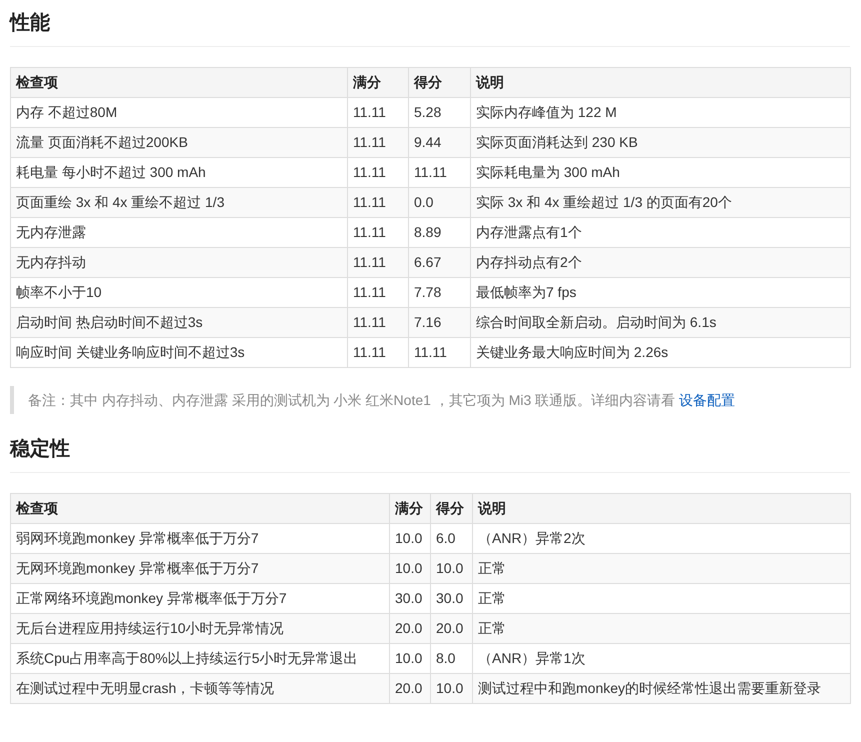 The height and width of the screenshot is (742, 861). Describe the element at coordinates (439, 263) in the screenshot. I see `table-cell: 6.67` at that location.